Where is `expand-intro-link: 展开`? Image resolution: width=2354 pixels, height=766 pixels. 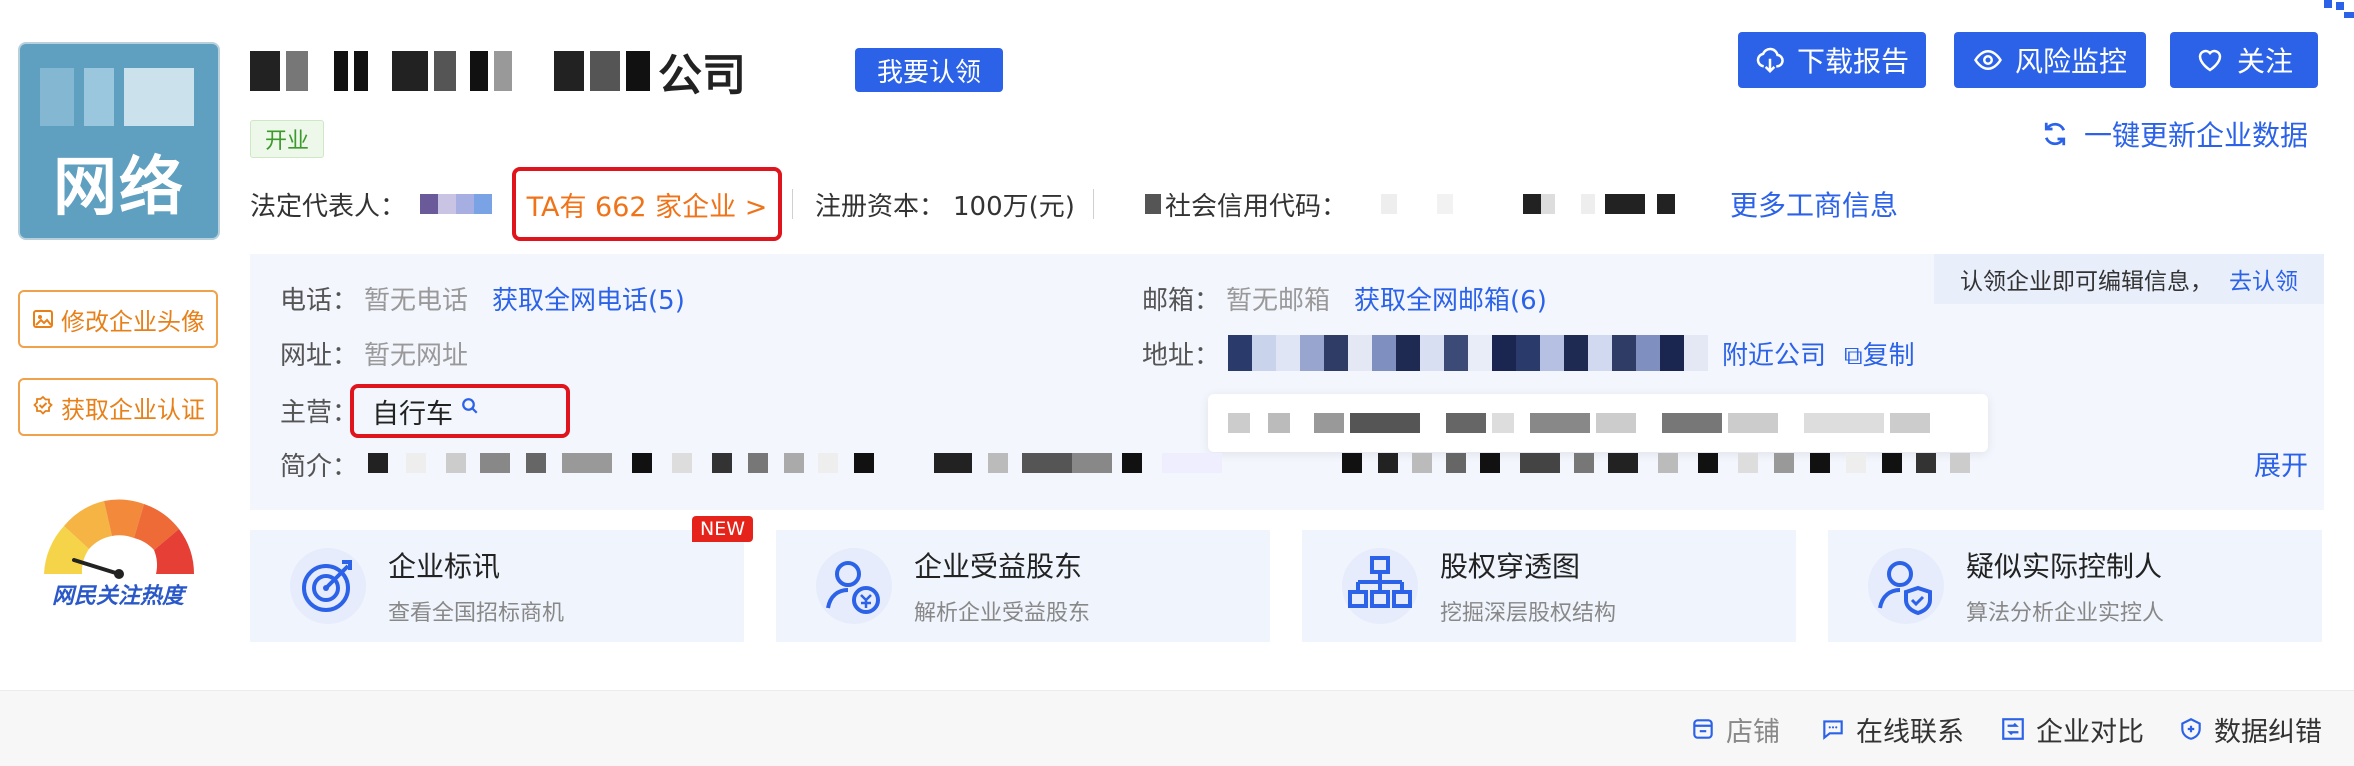 expand-intro-link: 展开 is located at coordinates (2281, 463).